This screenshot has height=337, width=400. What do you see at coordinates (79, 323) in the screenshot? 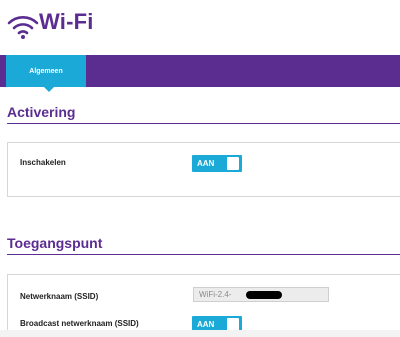
I see `broadcast-ssid-label: Broadcast netwerknaam (SSID)` at bounding box center [79, 323].